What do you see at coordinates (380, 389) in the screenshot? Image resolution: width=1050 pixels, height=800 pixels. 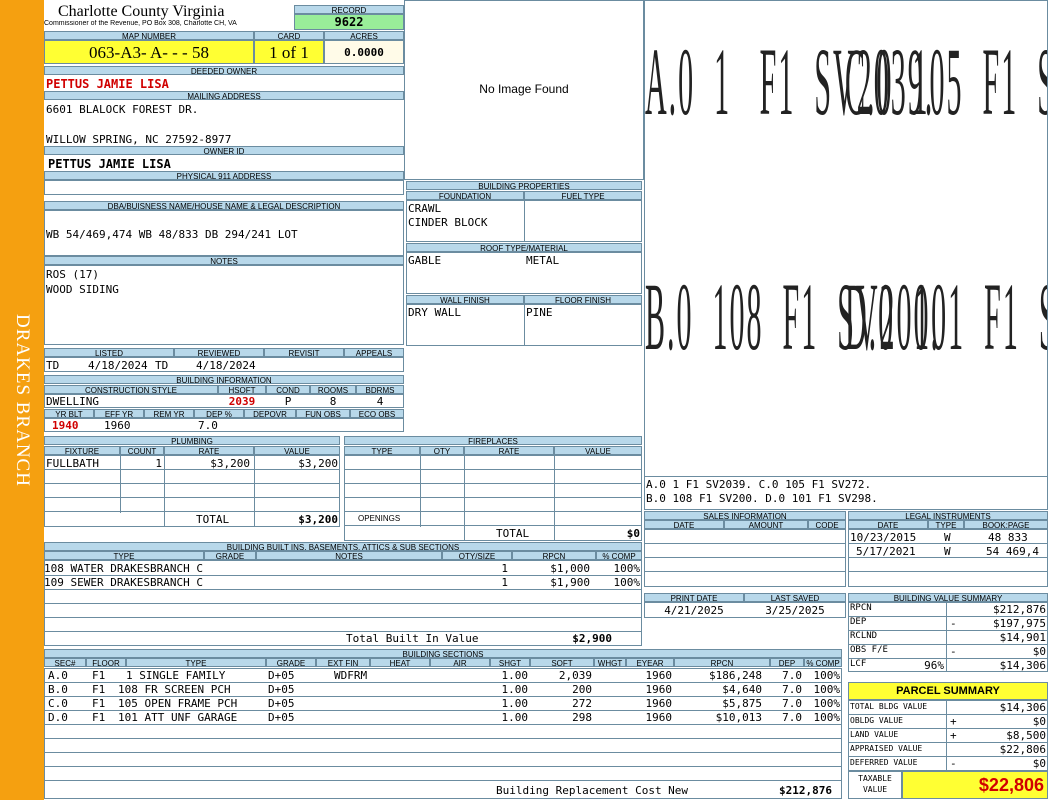 I see `bdrms-label: BDRMS` at bounding box center [380, 389].